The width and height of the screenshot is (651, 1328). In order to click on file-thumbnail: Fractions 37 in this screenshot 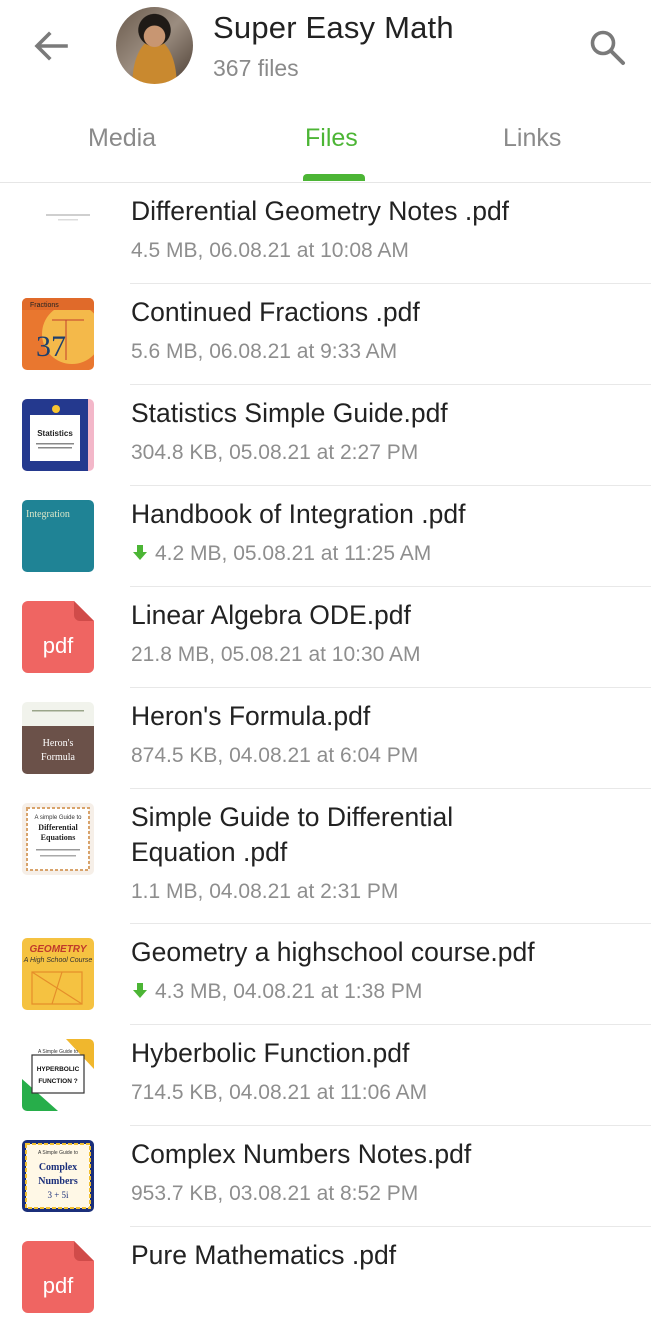, I will do `click(58, 334)`.